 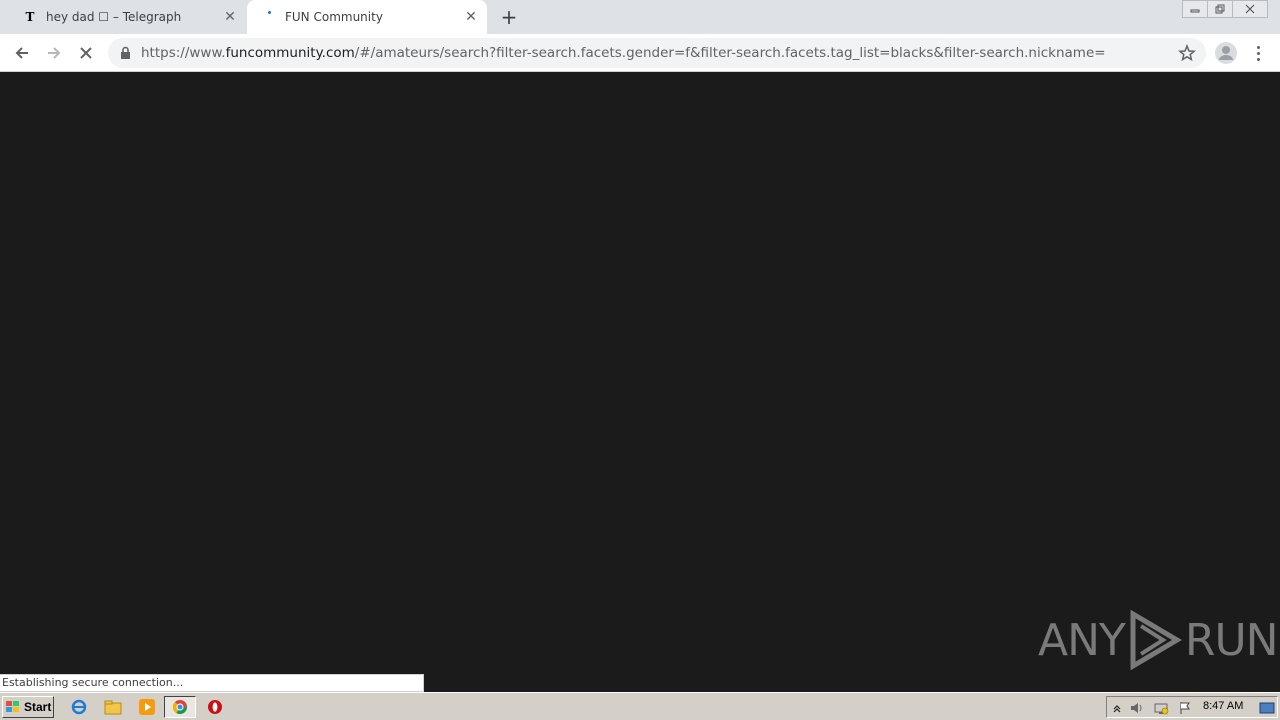 I want to click on opera-icon, so click(x=215, y=707).